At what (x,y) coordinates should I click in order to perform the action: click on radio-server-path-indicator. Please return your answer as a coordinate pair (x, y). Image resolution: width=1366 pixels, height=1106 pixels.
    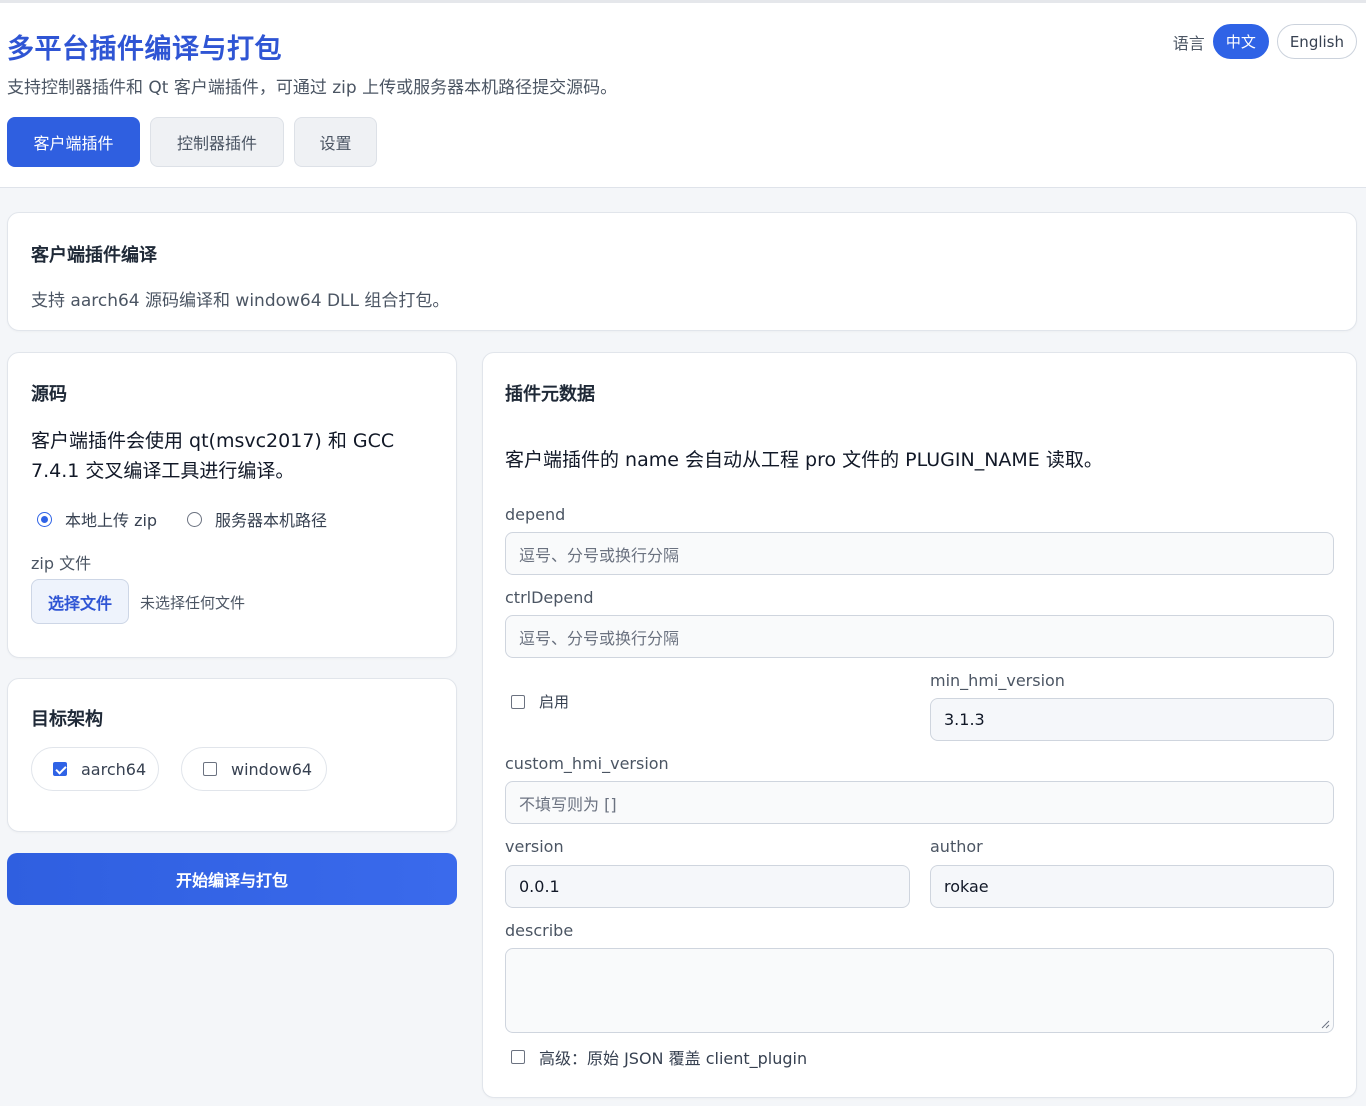
    Looking at the image, I should click on (194, 519).